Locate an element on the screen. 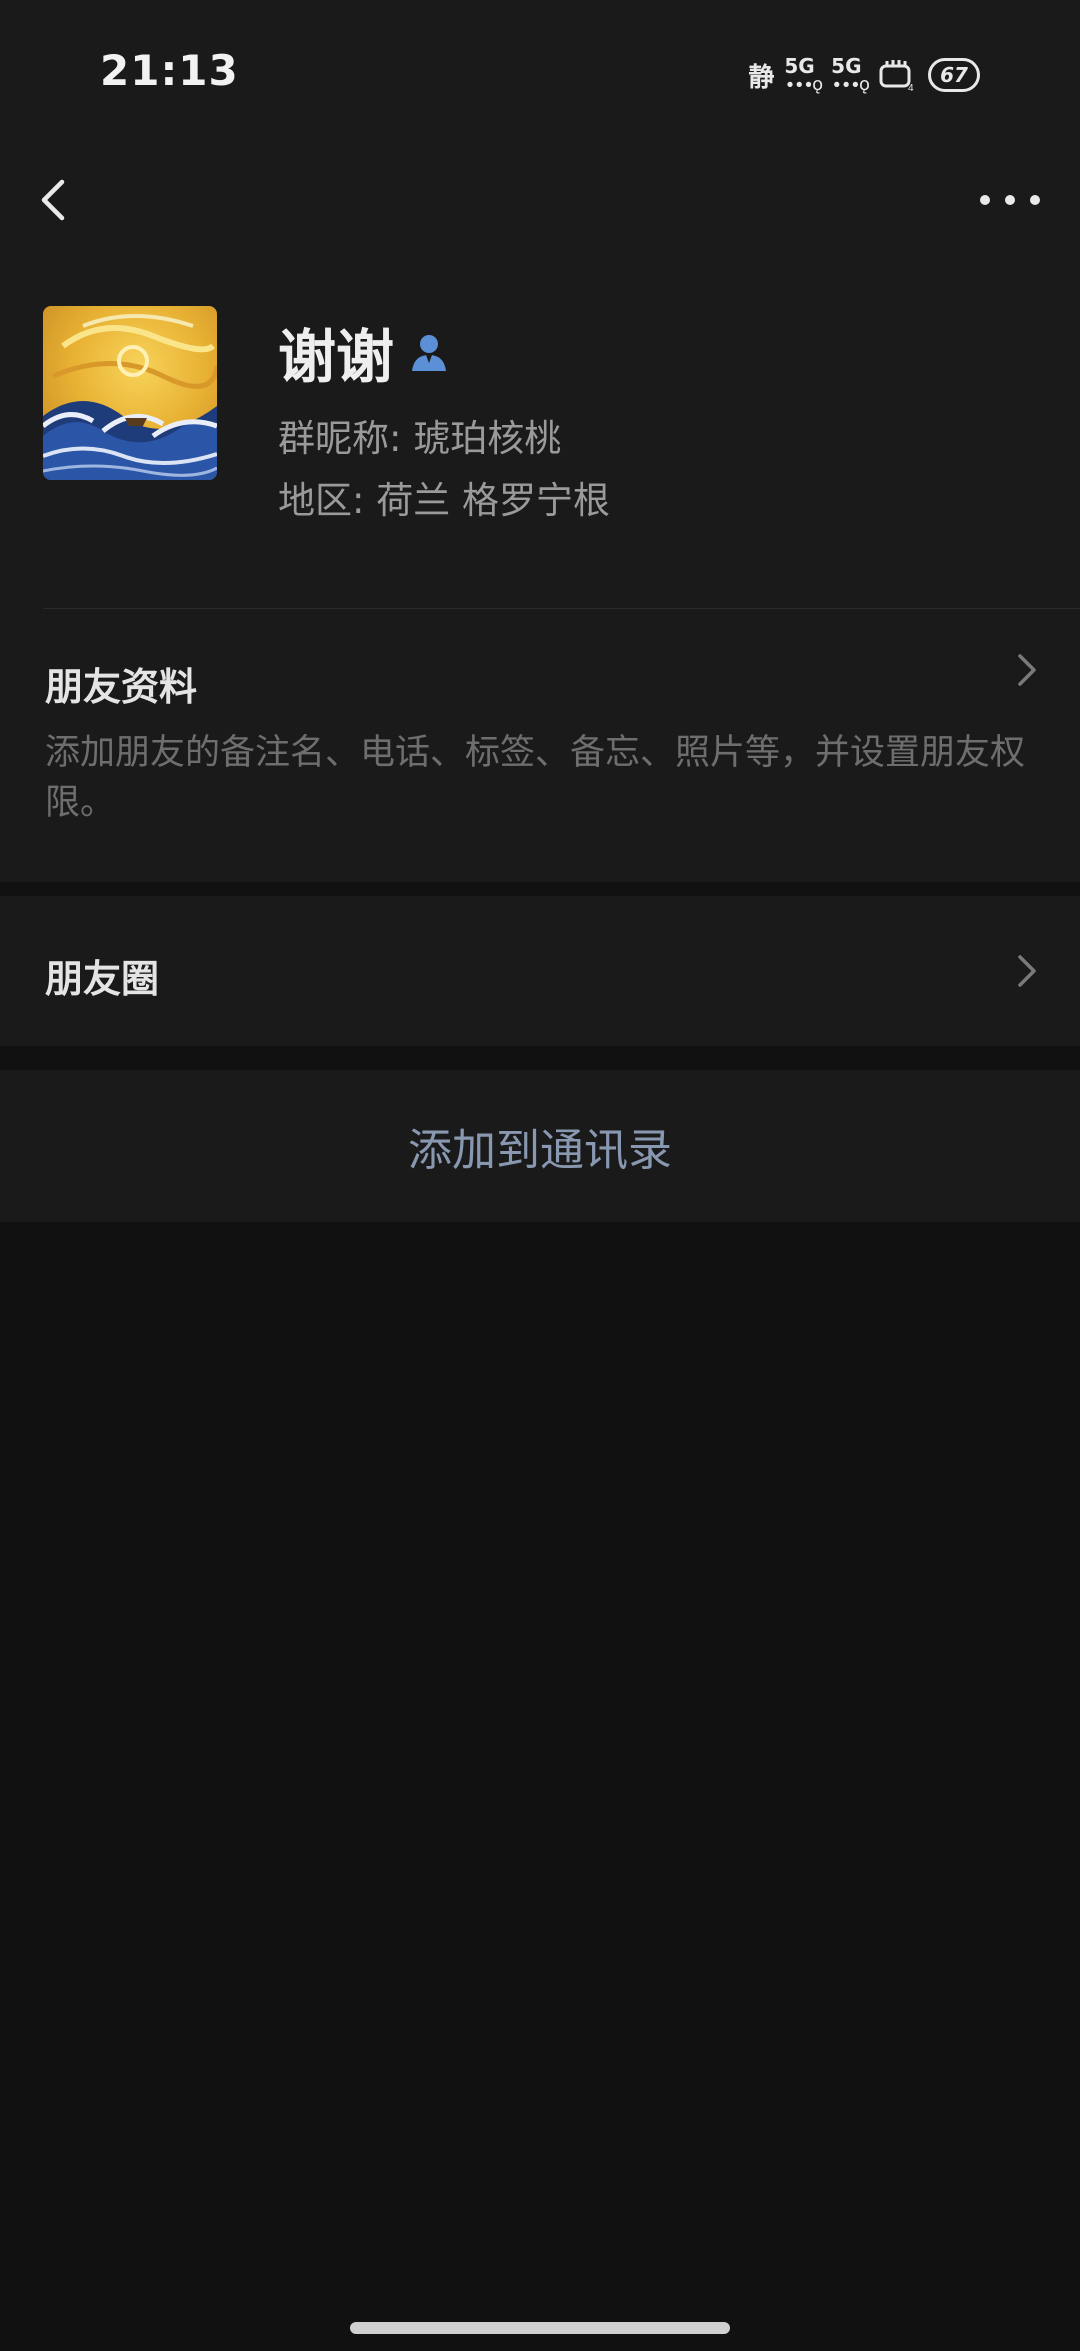 Image resolution: width=1080 pixels, height=2351 pixels. battery-icon: 67 is located at coordinates (954, 75).